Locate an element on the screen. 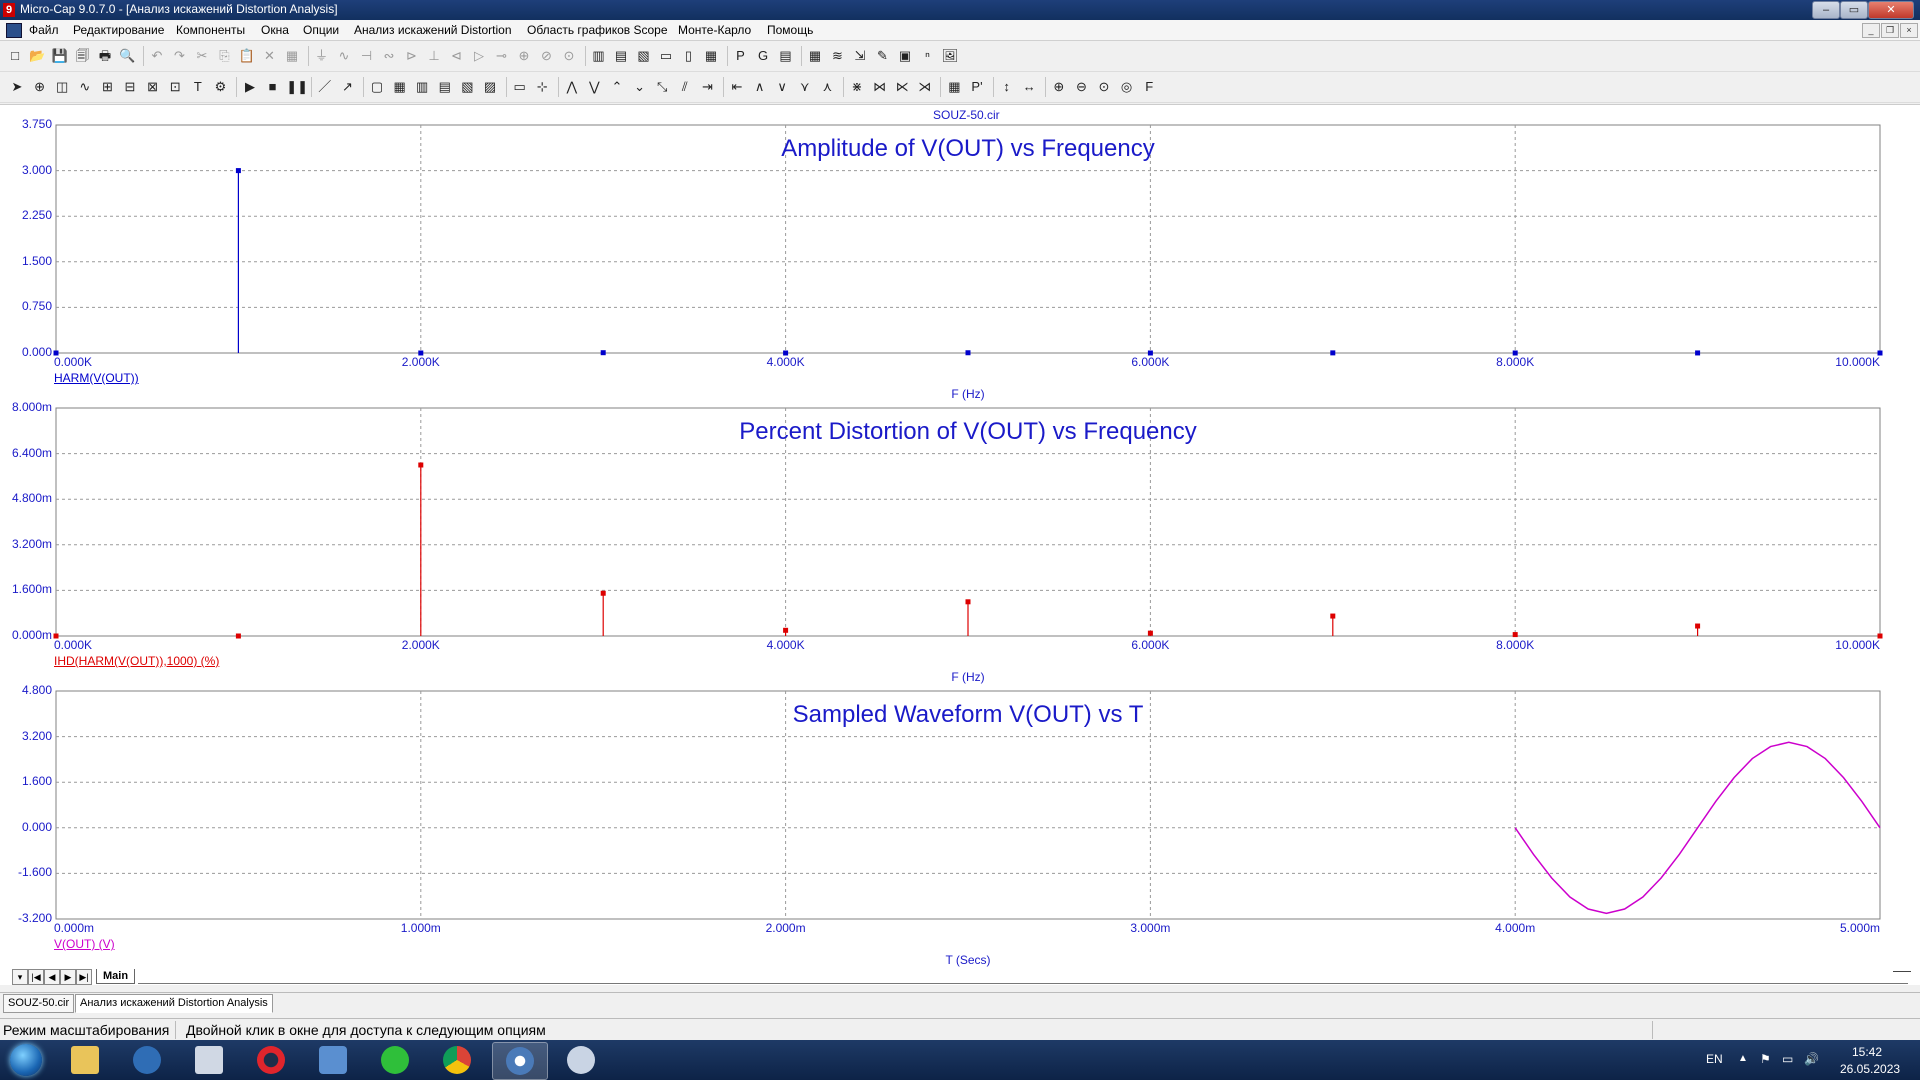 The image size is (1920, 1080). tag4-icon: ⊡ is located at coordinates (175, 87).